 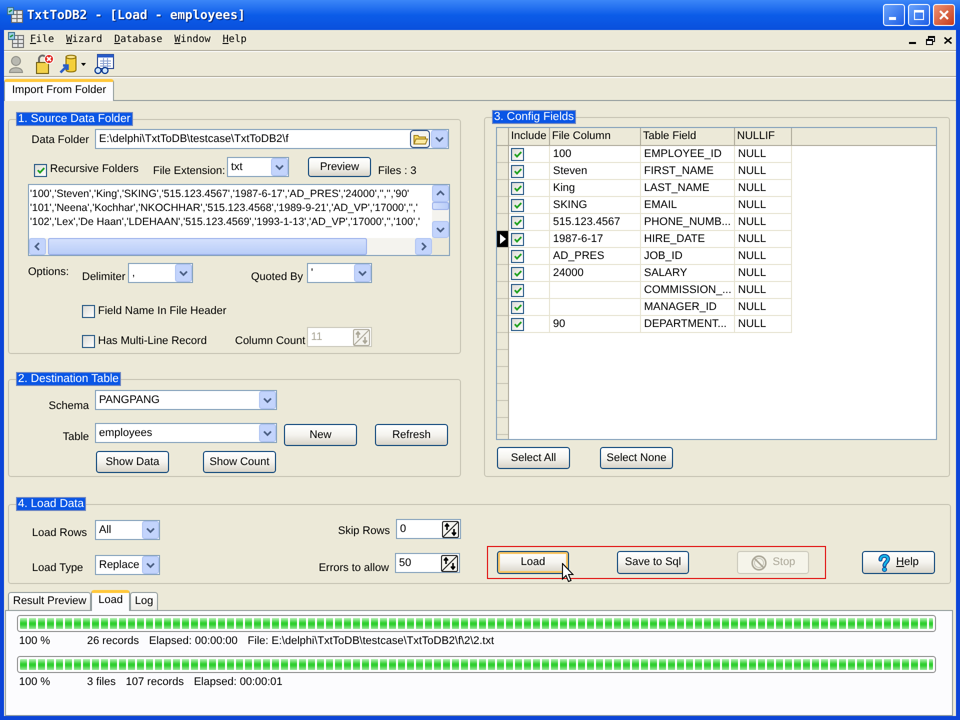 I want to click on menu-item: Wizard, so click(x=84, y=40).